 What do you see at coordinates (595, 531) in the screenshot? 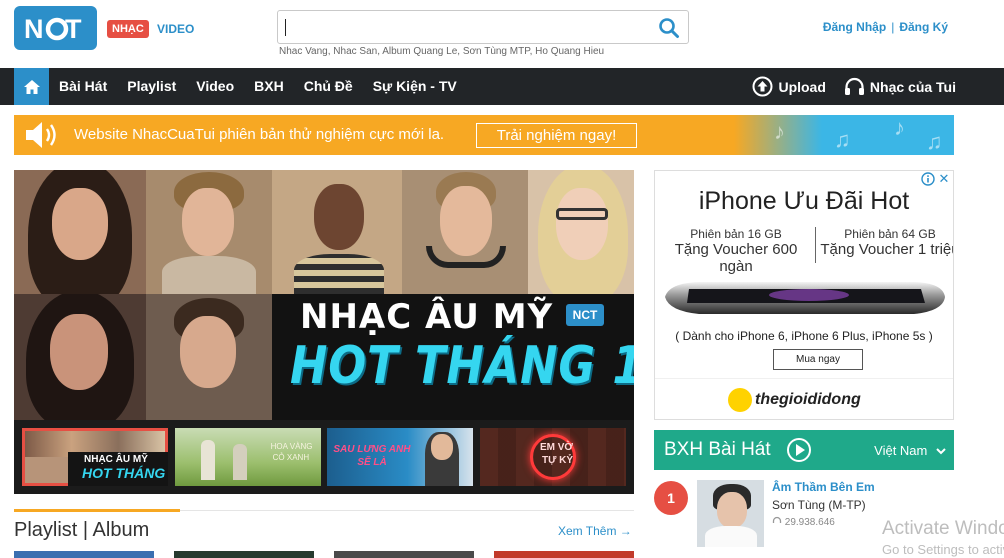
I see `see-more-link: Xem Thêm →` at bounding box center [595, 531].